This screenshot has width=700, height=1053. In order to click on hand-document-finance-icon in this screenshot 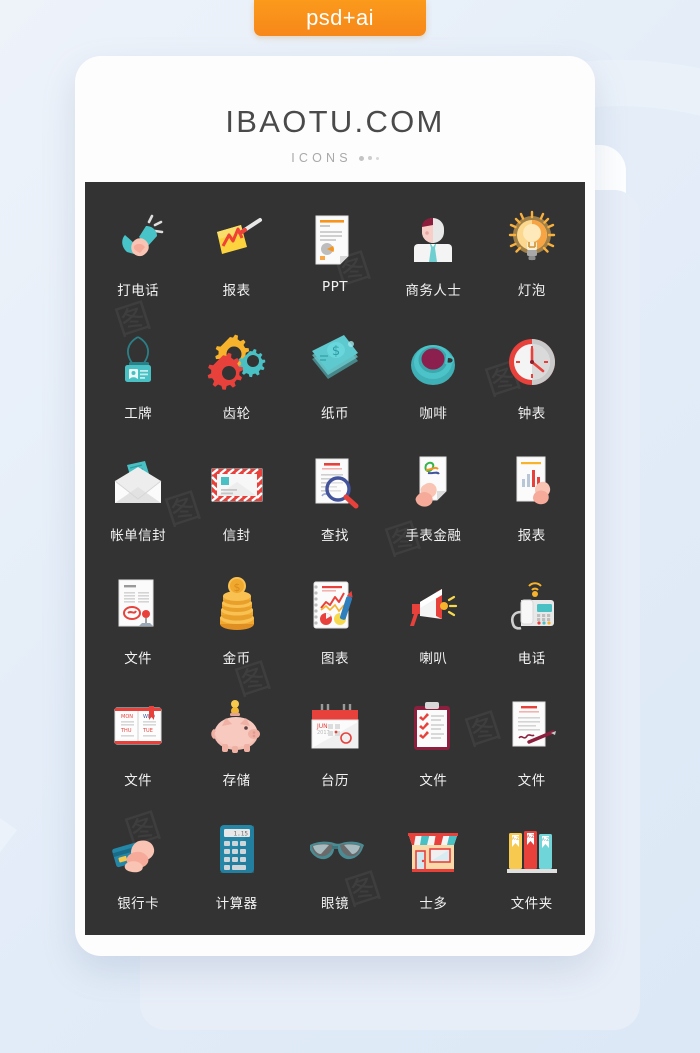, I will do `click(433, 484)`.